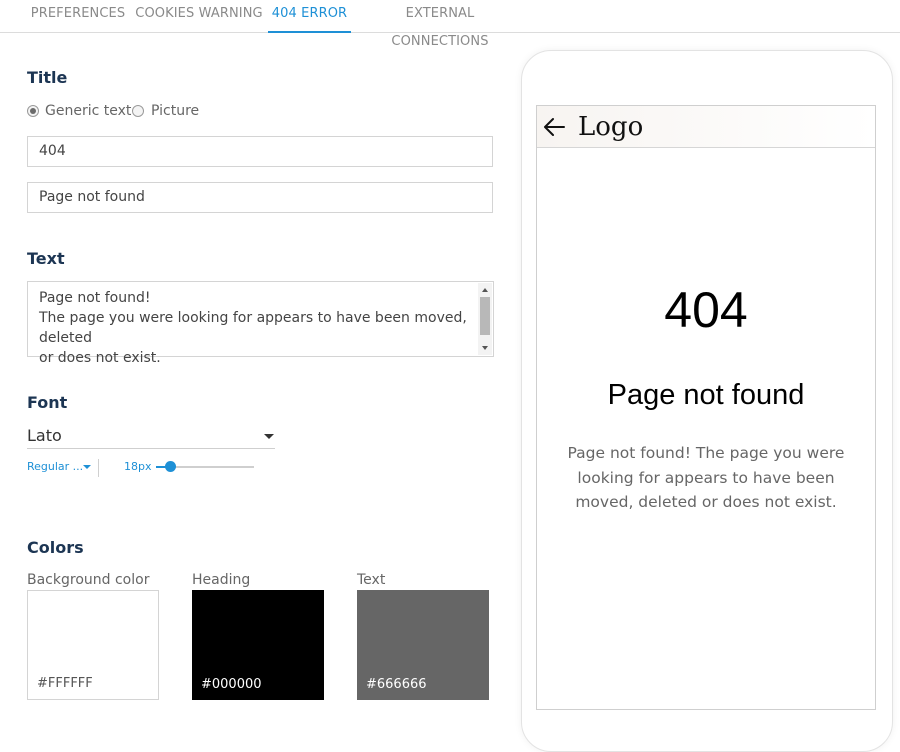 The width and height of the screenshot is (900, 752). What do you see at coordinates (309, 16) in the screenshot?
I see `tab-404-error: 404 ERROR` at bounding box center [309, 16].